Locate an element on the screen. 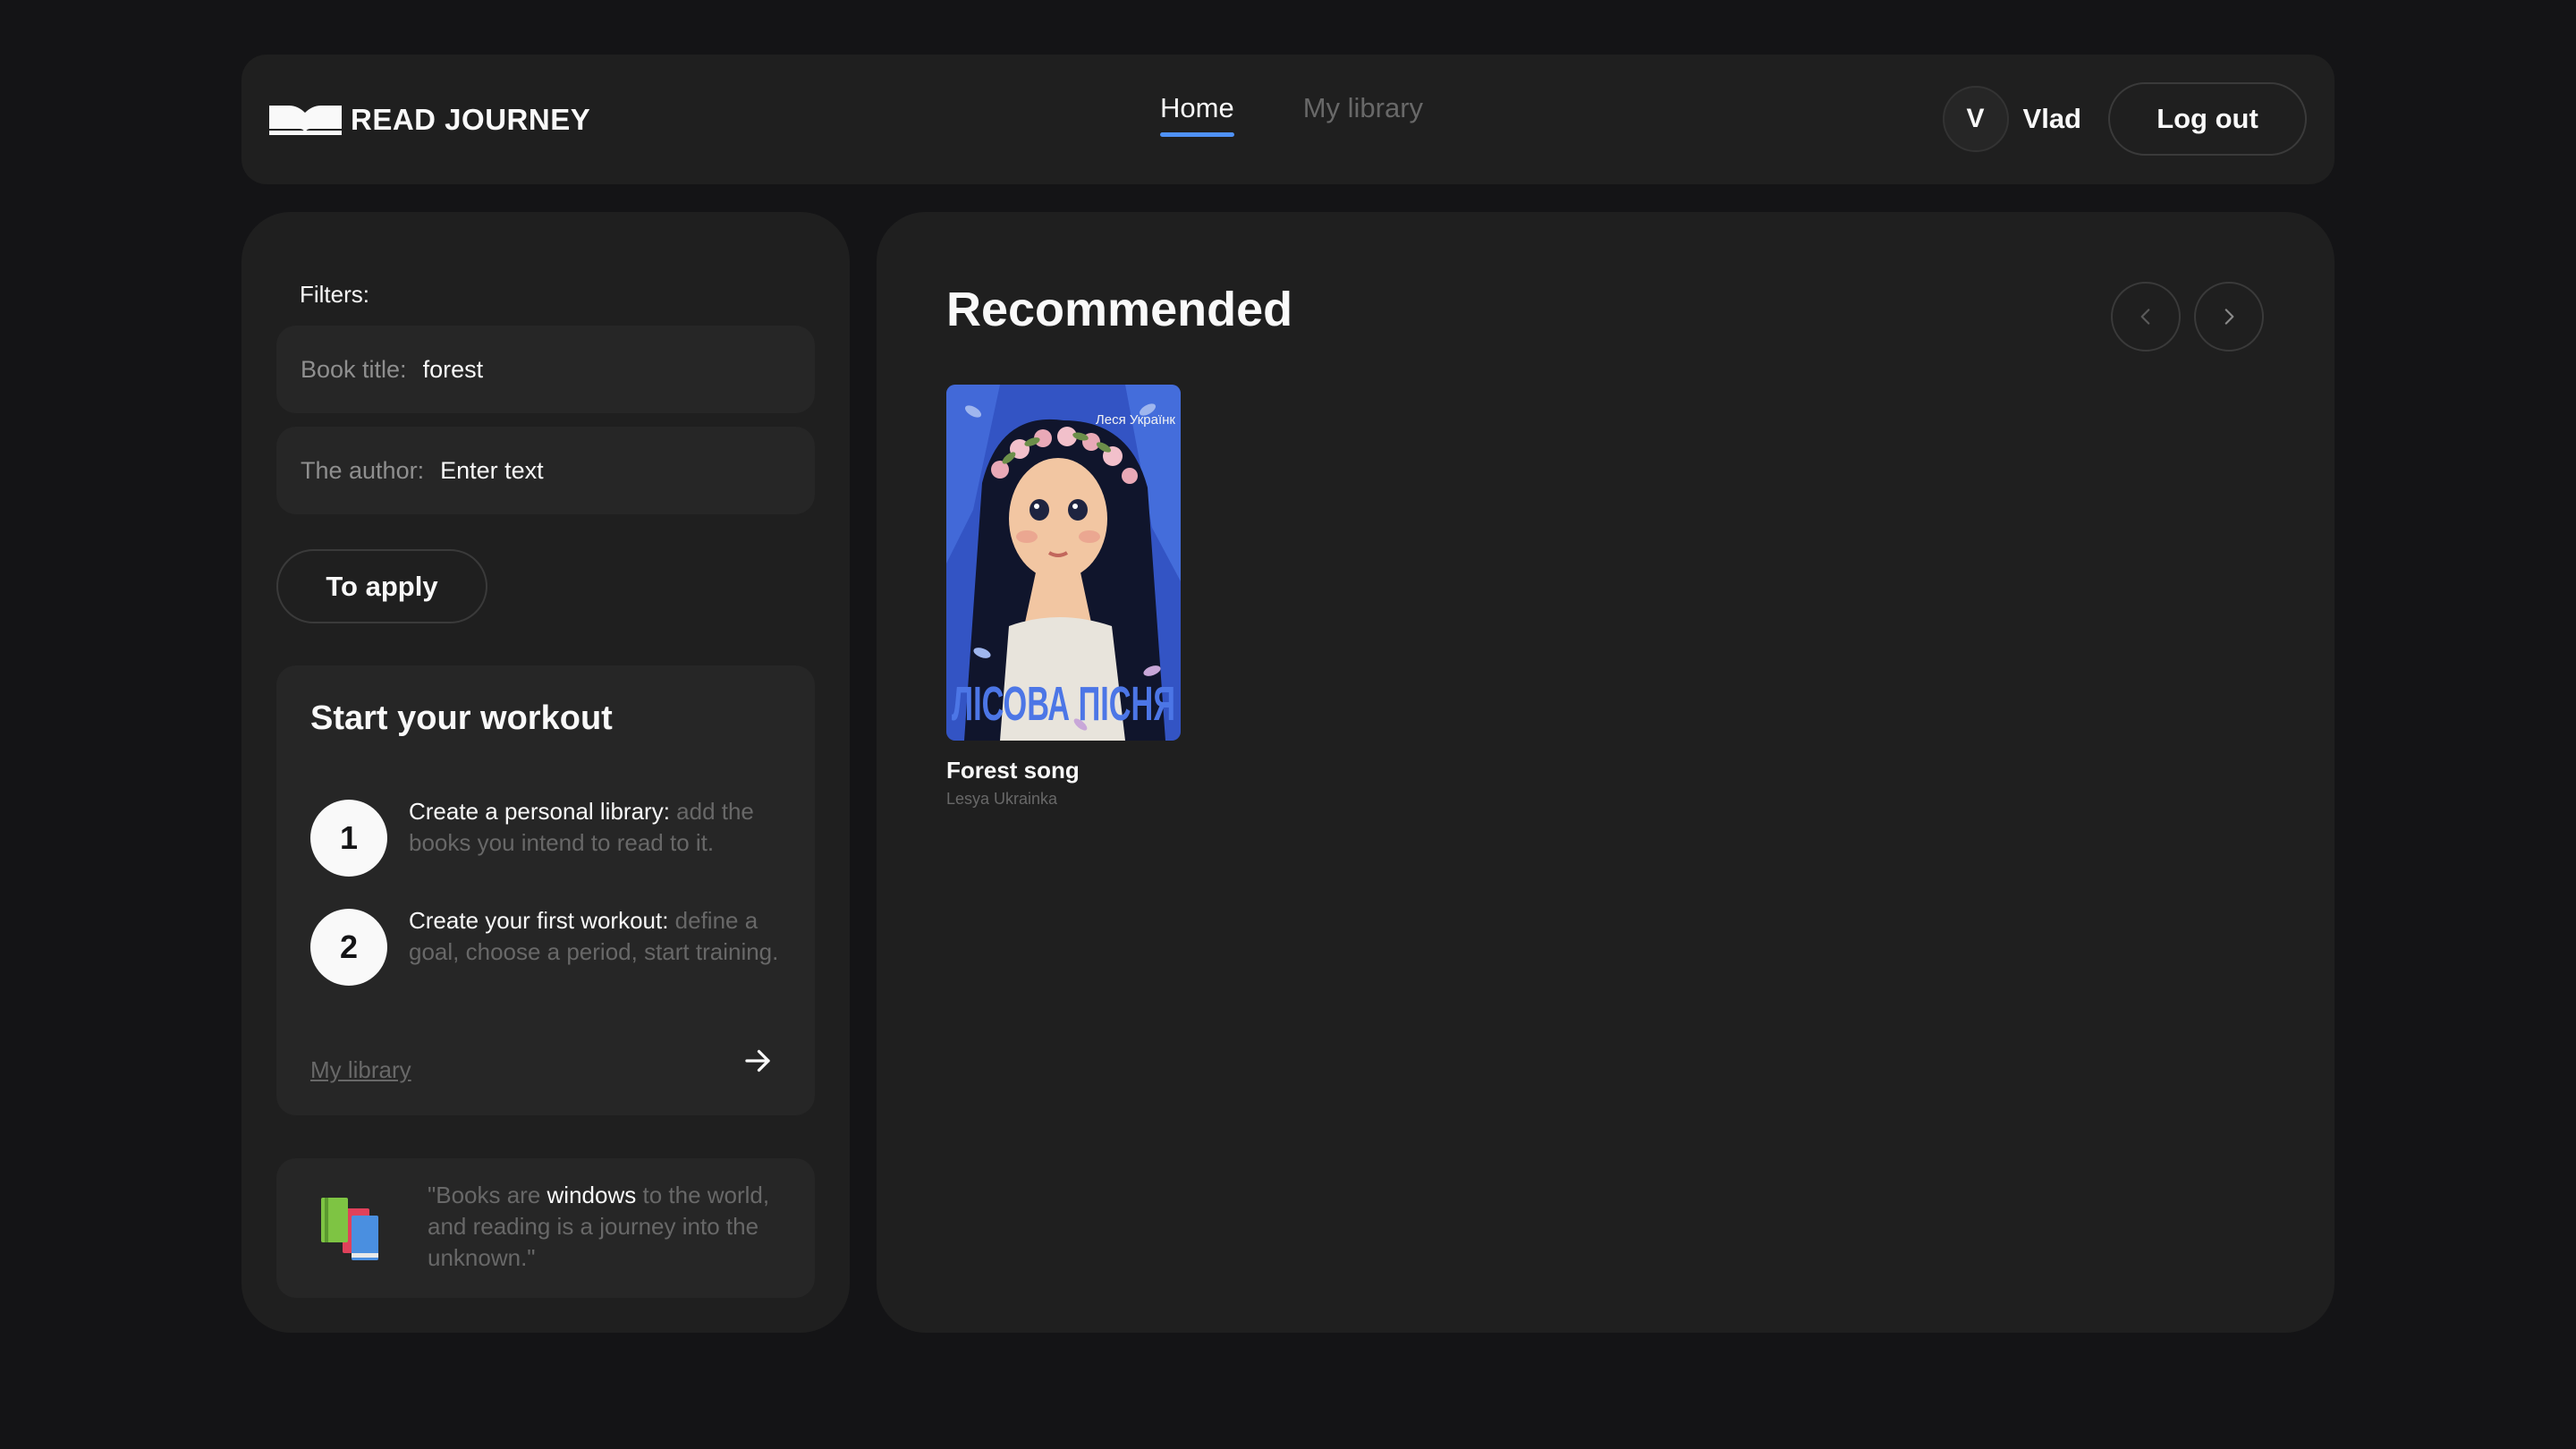  logo-text: READ JOURNEY is located at coordinates (471, 119).